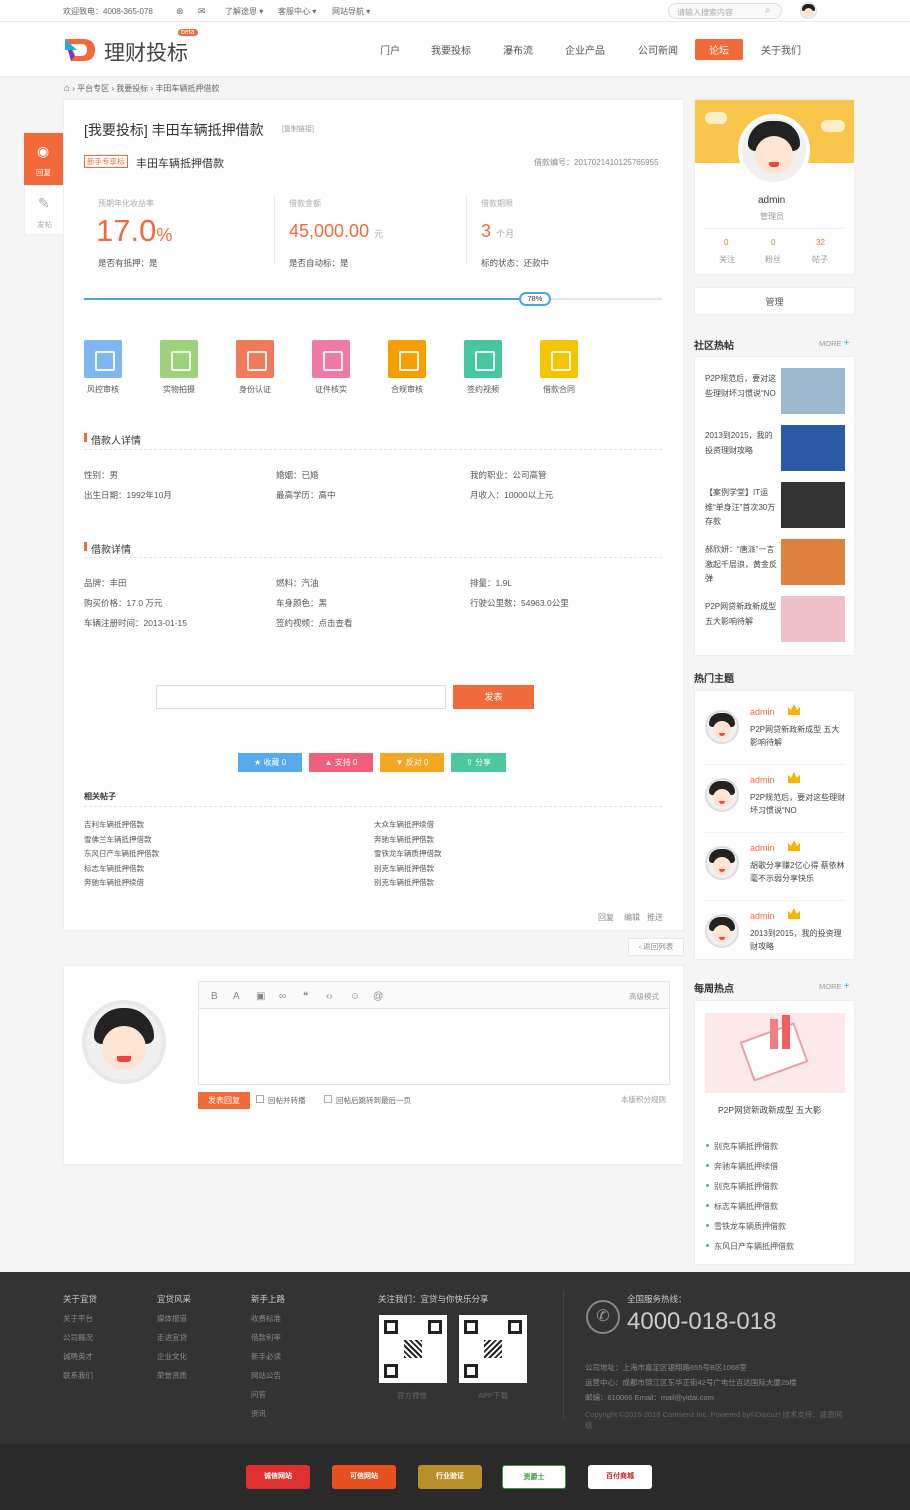 This screenshot has width=910, height=1510. I want to click on related-item: 标志车辆抵押借款, so click(114, 868).